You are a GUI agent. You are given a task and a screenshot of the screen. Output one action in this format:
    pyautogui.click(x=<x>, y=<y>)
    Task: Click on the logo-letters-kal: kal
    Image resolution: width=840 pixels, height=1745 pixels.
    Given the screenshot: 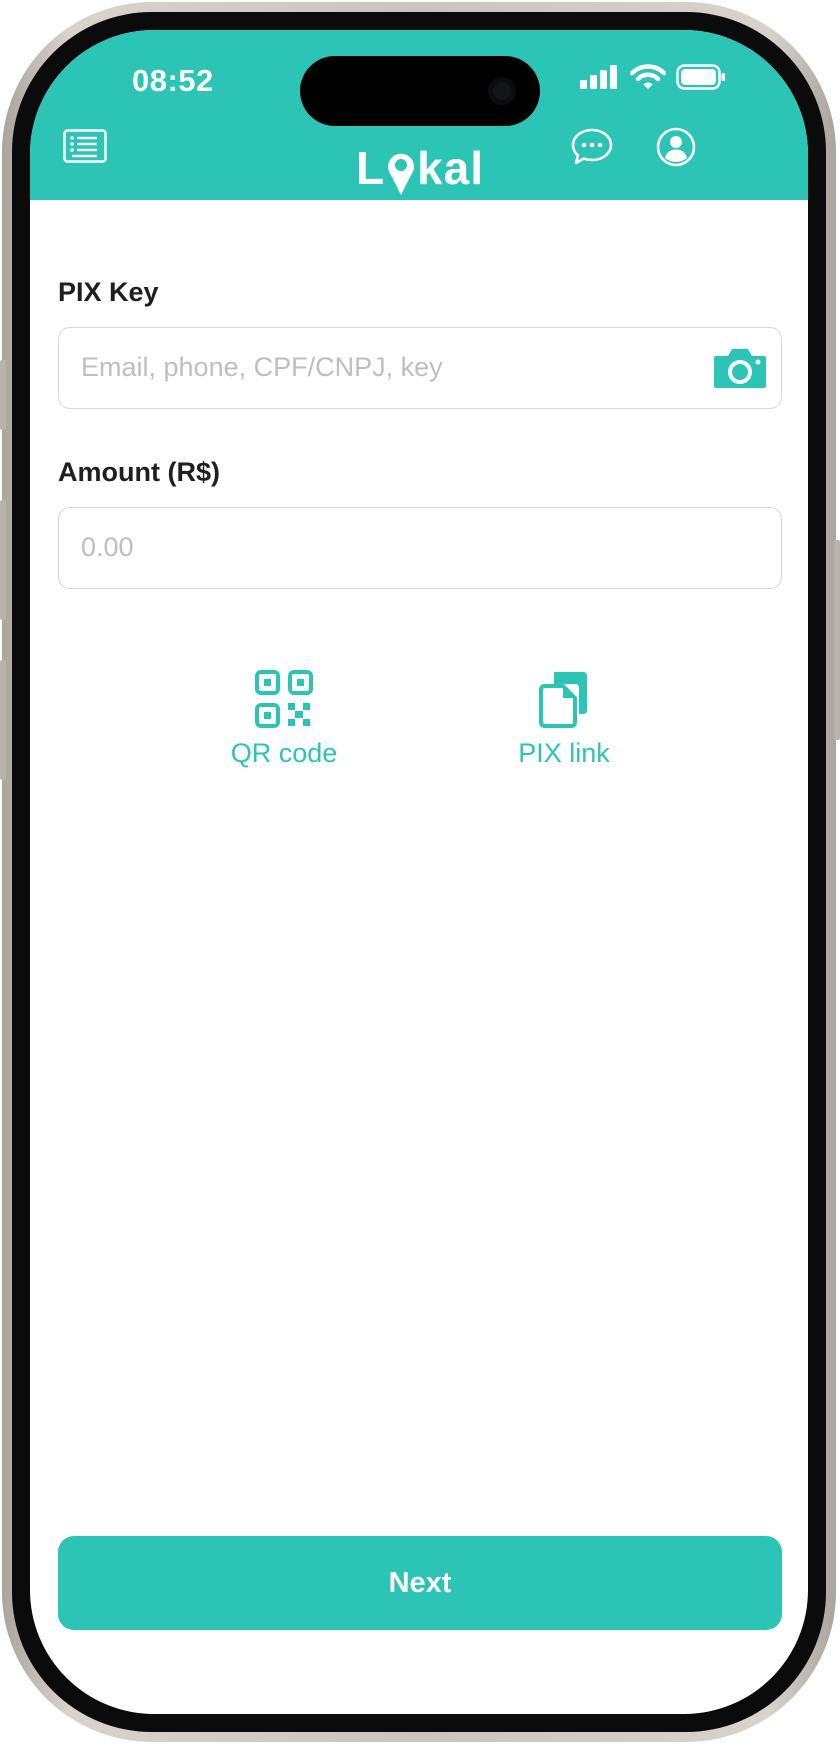 What is the action you would take?
    pyautogui.click(x=451, y=168)
    